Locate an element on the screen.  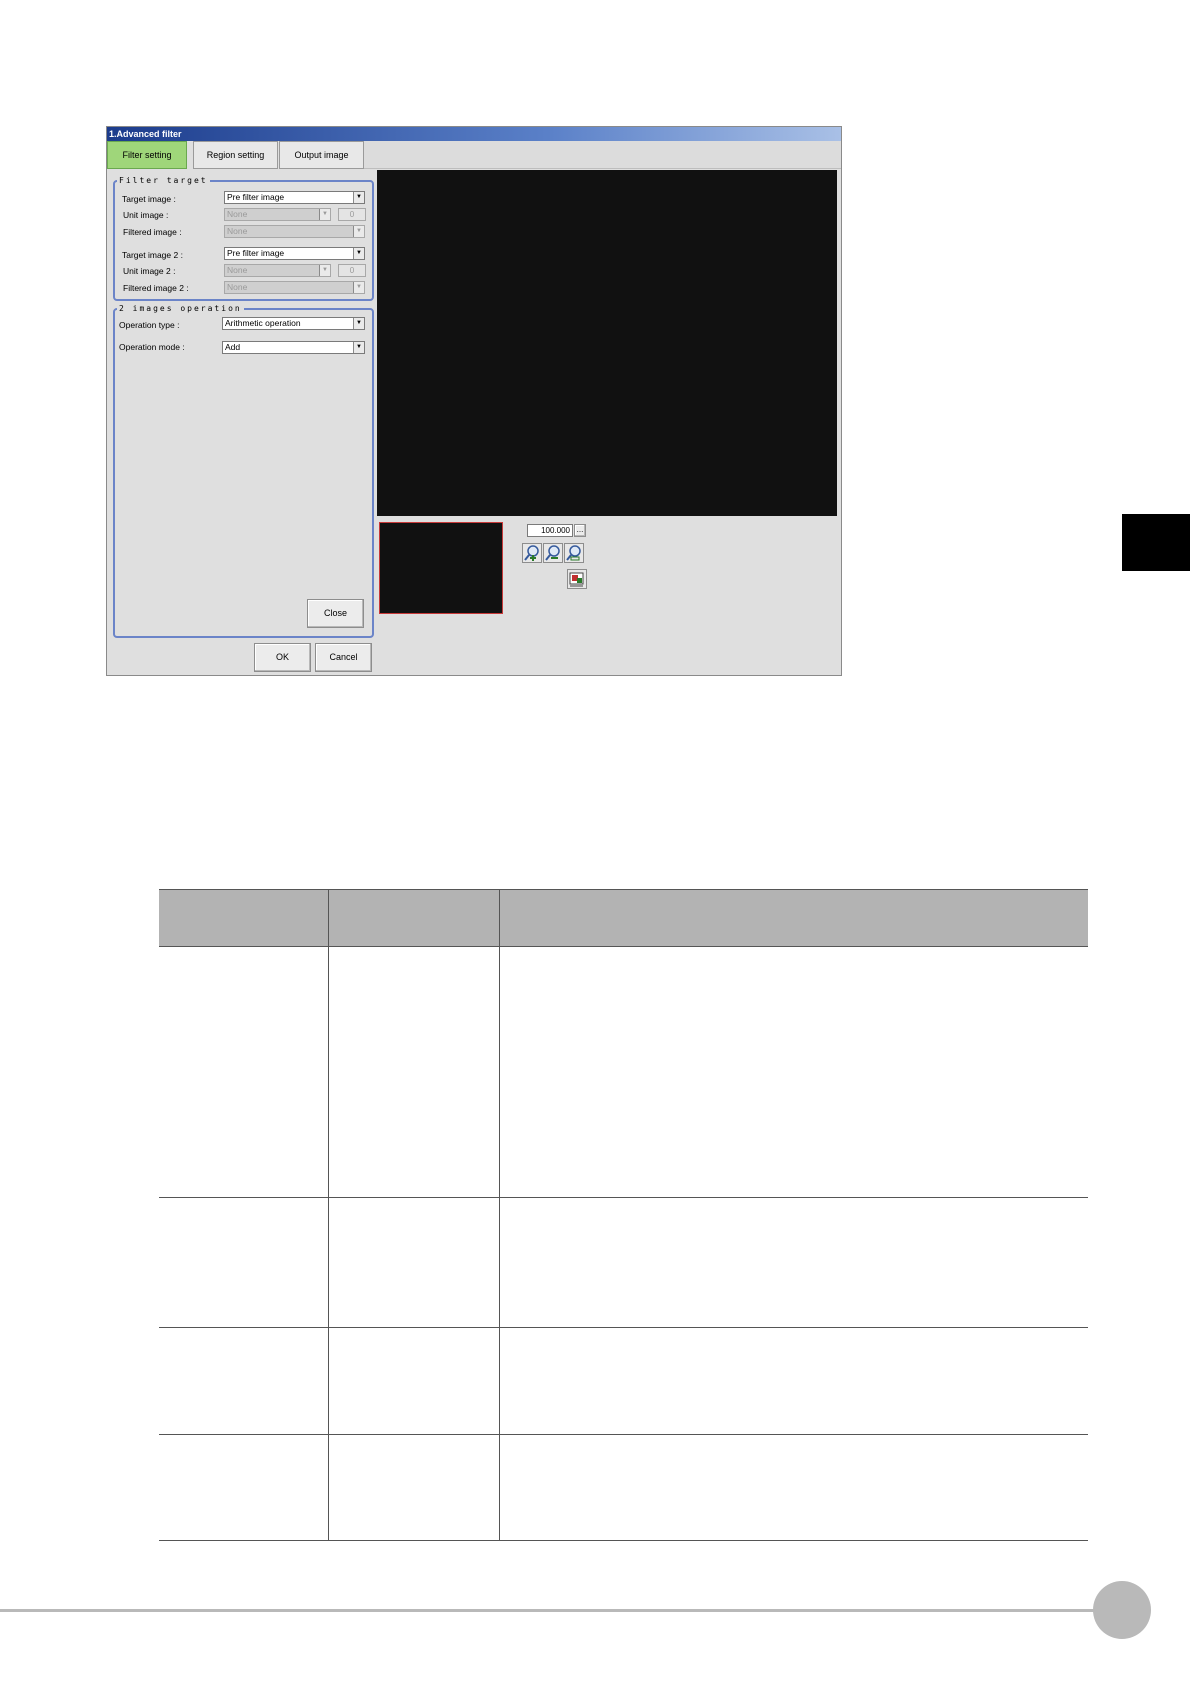
zoom-fit-button is located at coordinates (574, 553).